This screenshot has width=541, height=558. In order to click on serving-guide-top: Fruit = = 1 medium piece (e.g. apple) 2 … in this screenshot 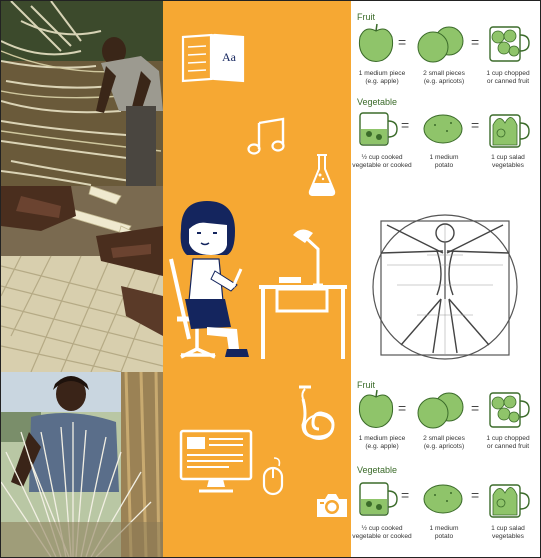, I will do `click(445, 96)`.